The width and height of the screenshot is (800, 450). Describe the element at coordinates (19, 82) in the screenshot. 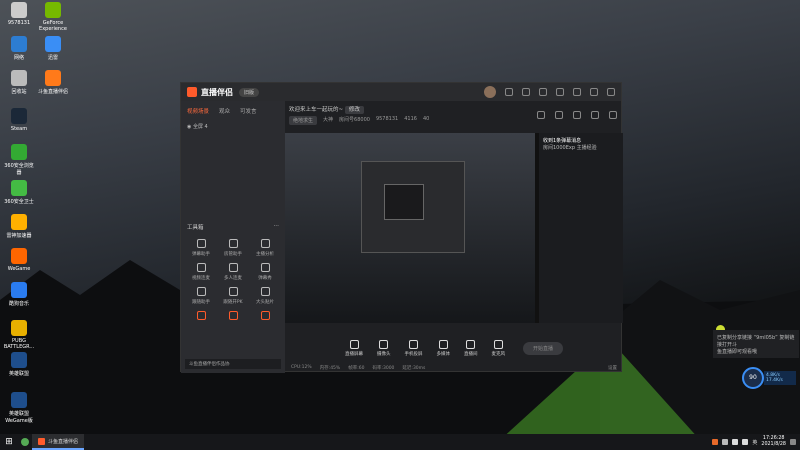

I see `desktop-icon: 回收站` at that location.